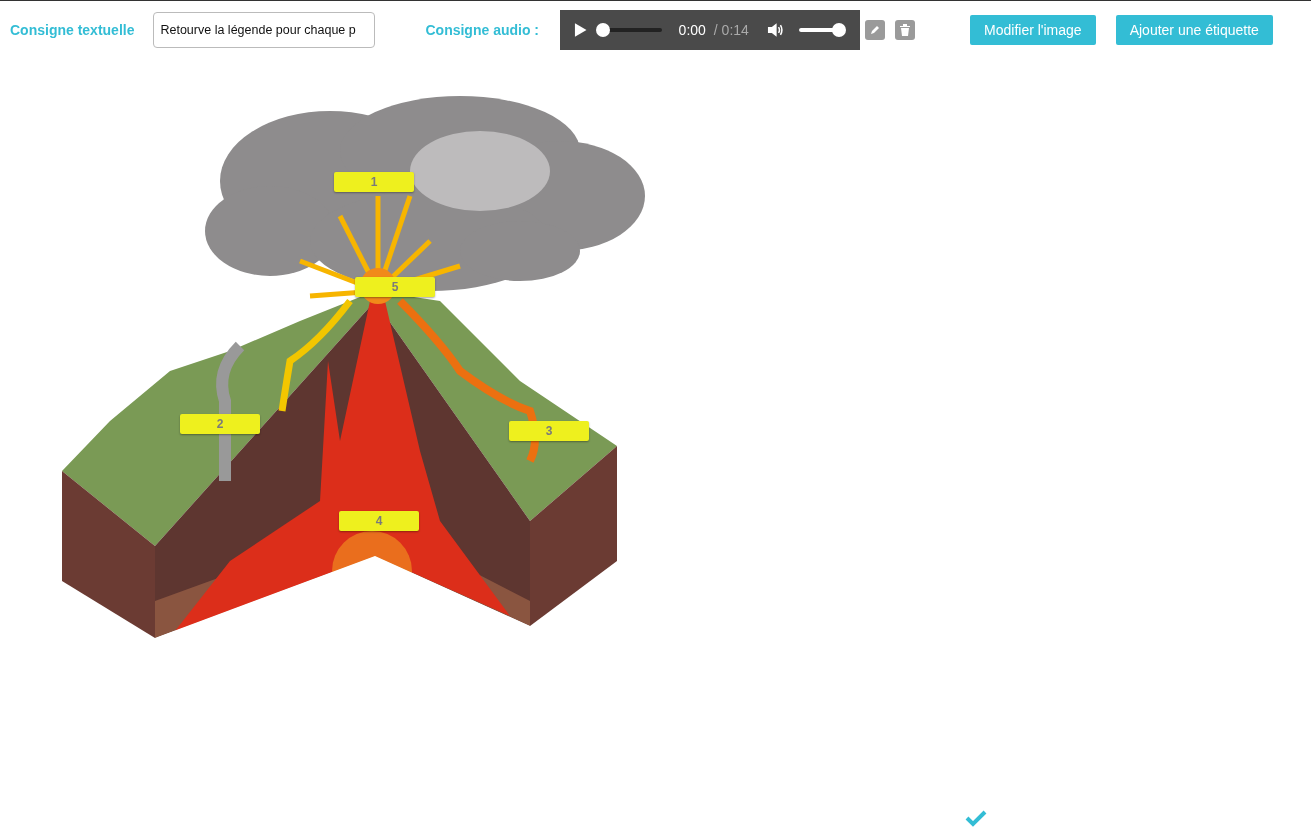 The height and width of the screenshot is (840, 1311). What do you see at coordinates (731, 30) in the screenshot?
I see `total-time: / 0:14` at bounding box center [731, 30].